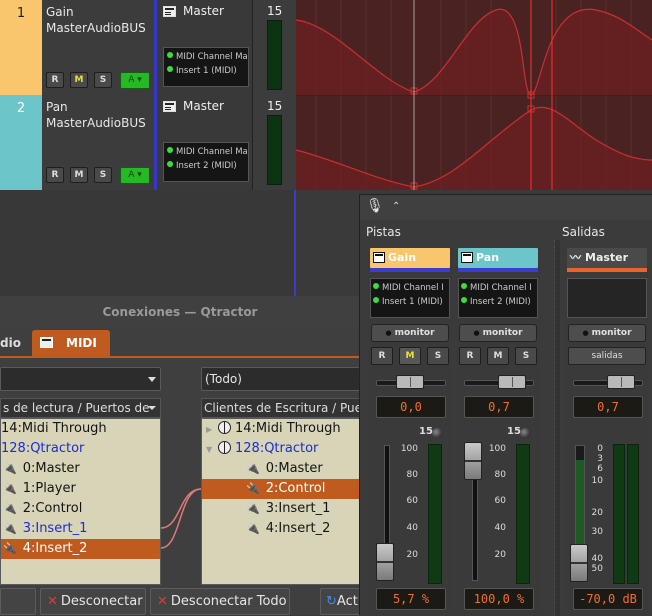 The width and height of the screenshot is (652, 616). I want to click on track-meter: 15, so click(274, 47).